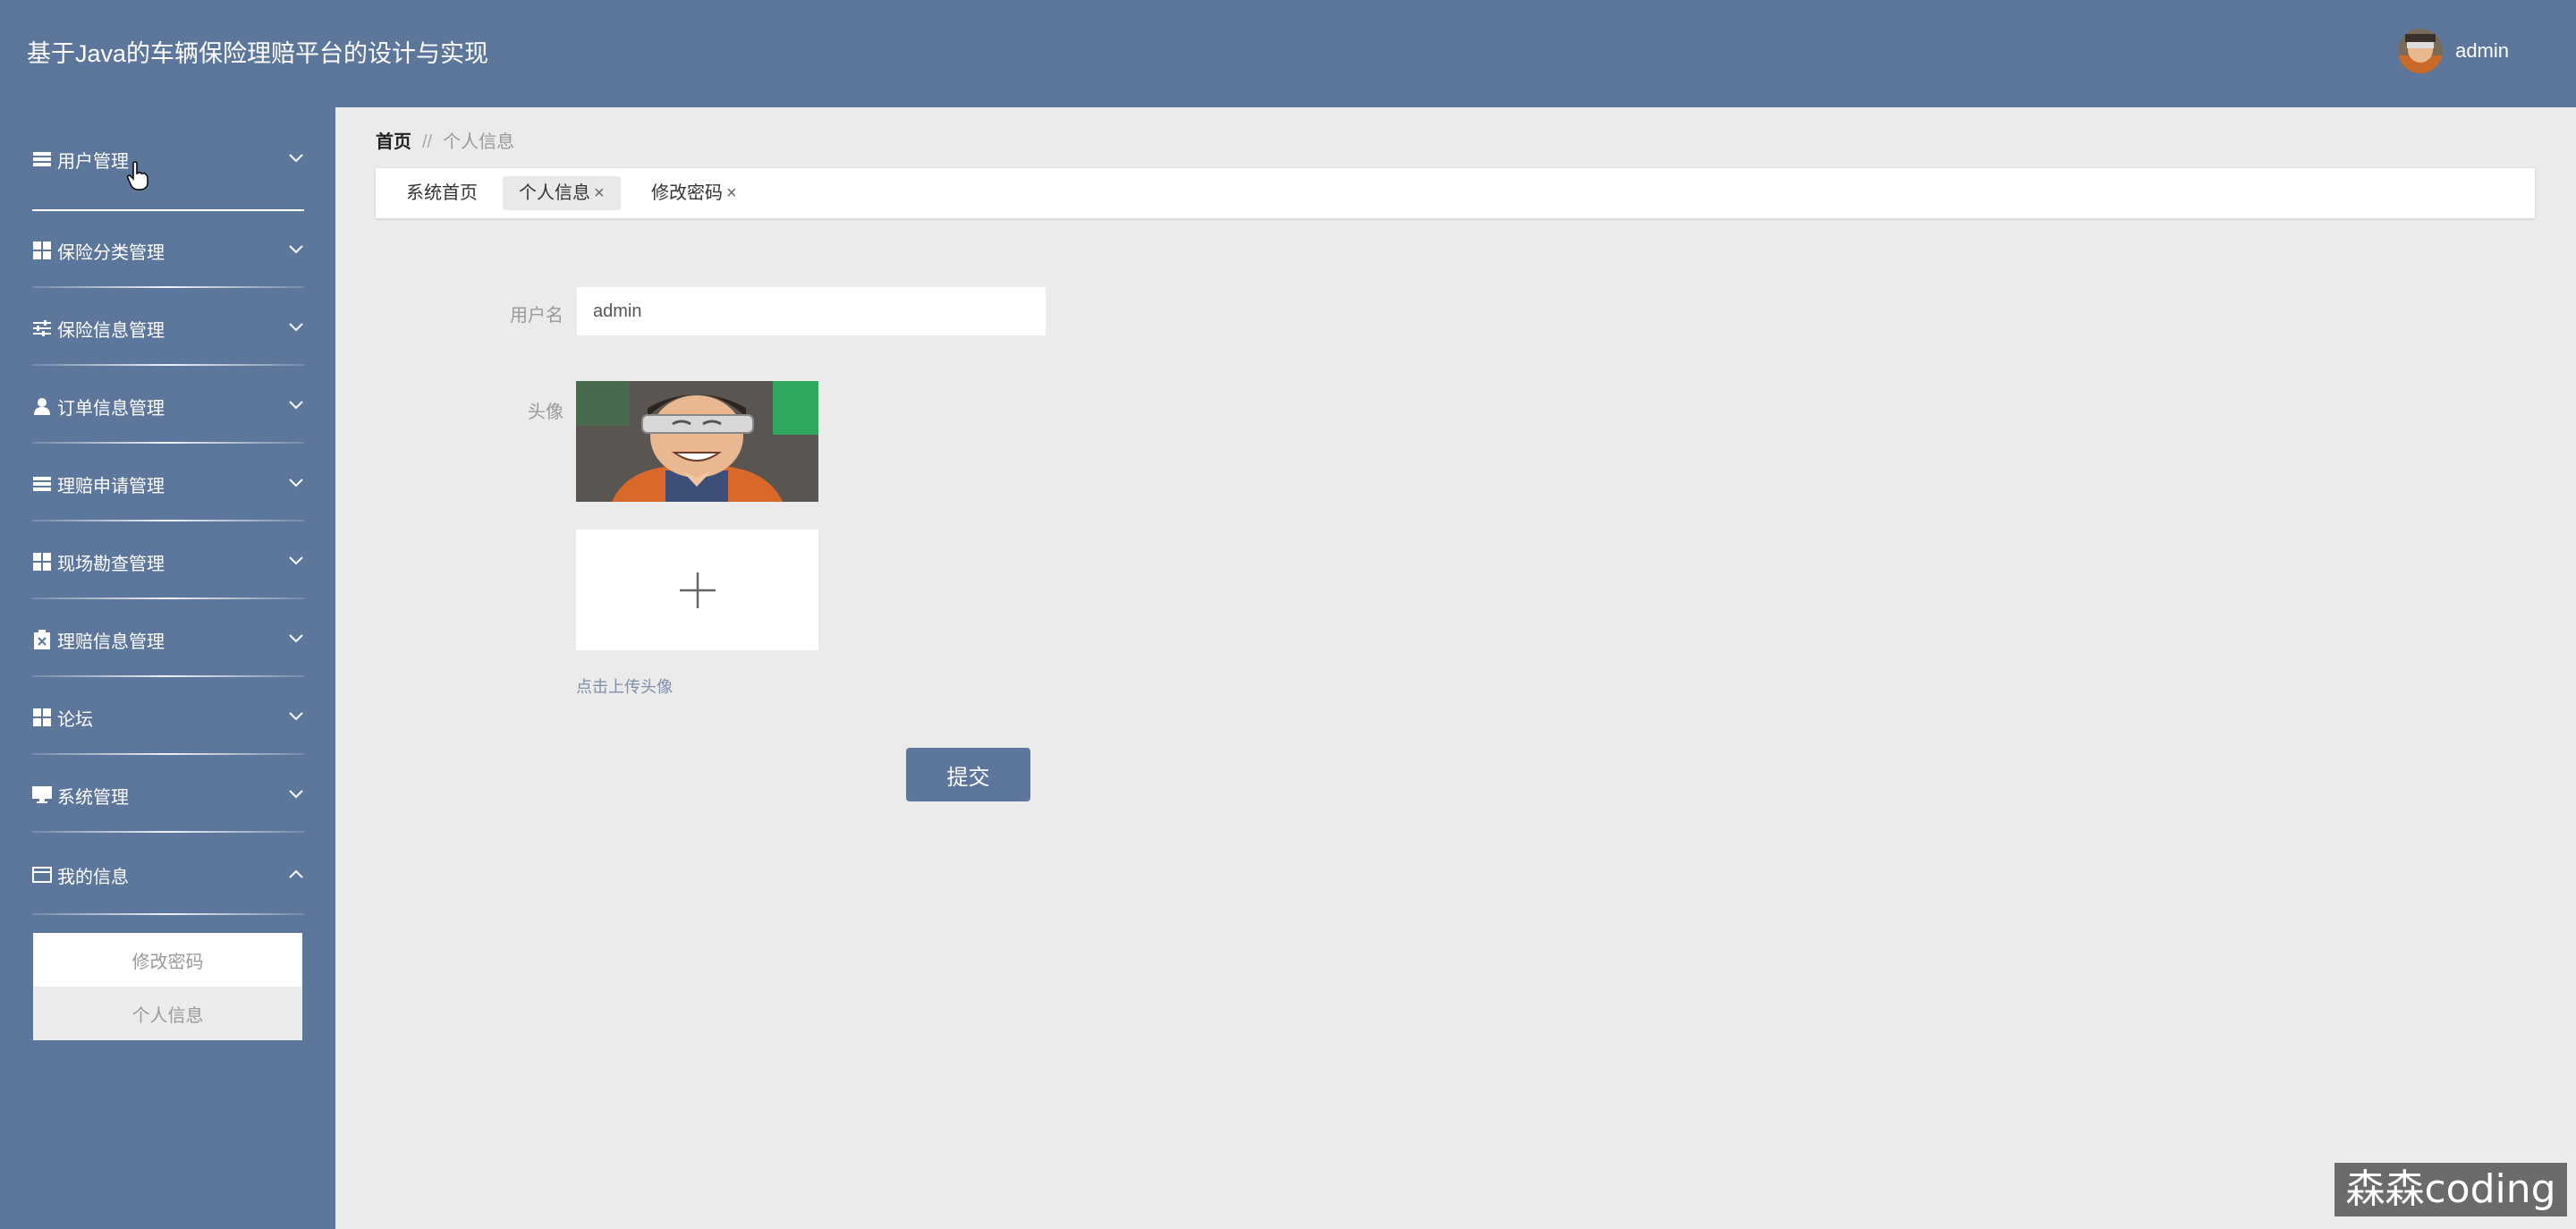  I want to click on tab-change-password: 修改密码 ×, so click(694, 193).